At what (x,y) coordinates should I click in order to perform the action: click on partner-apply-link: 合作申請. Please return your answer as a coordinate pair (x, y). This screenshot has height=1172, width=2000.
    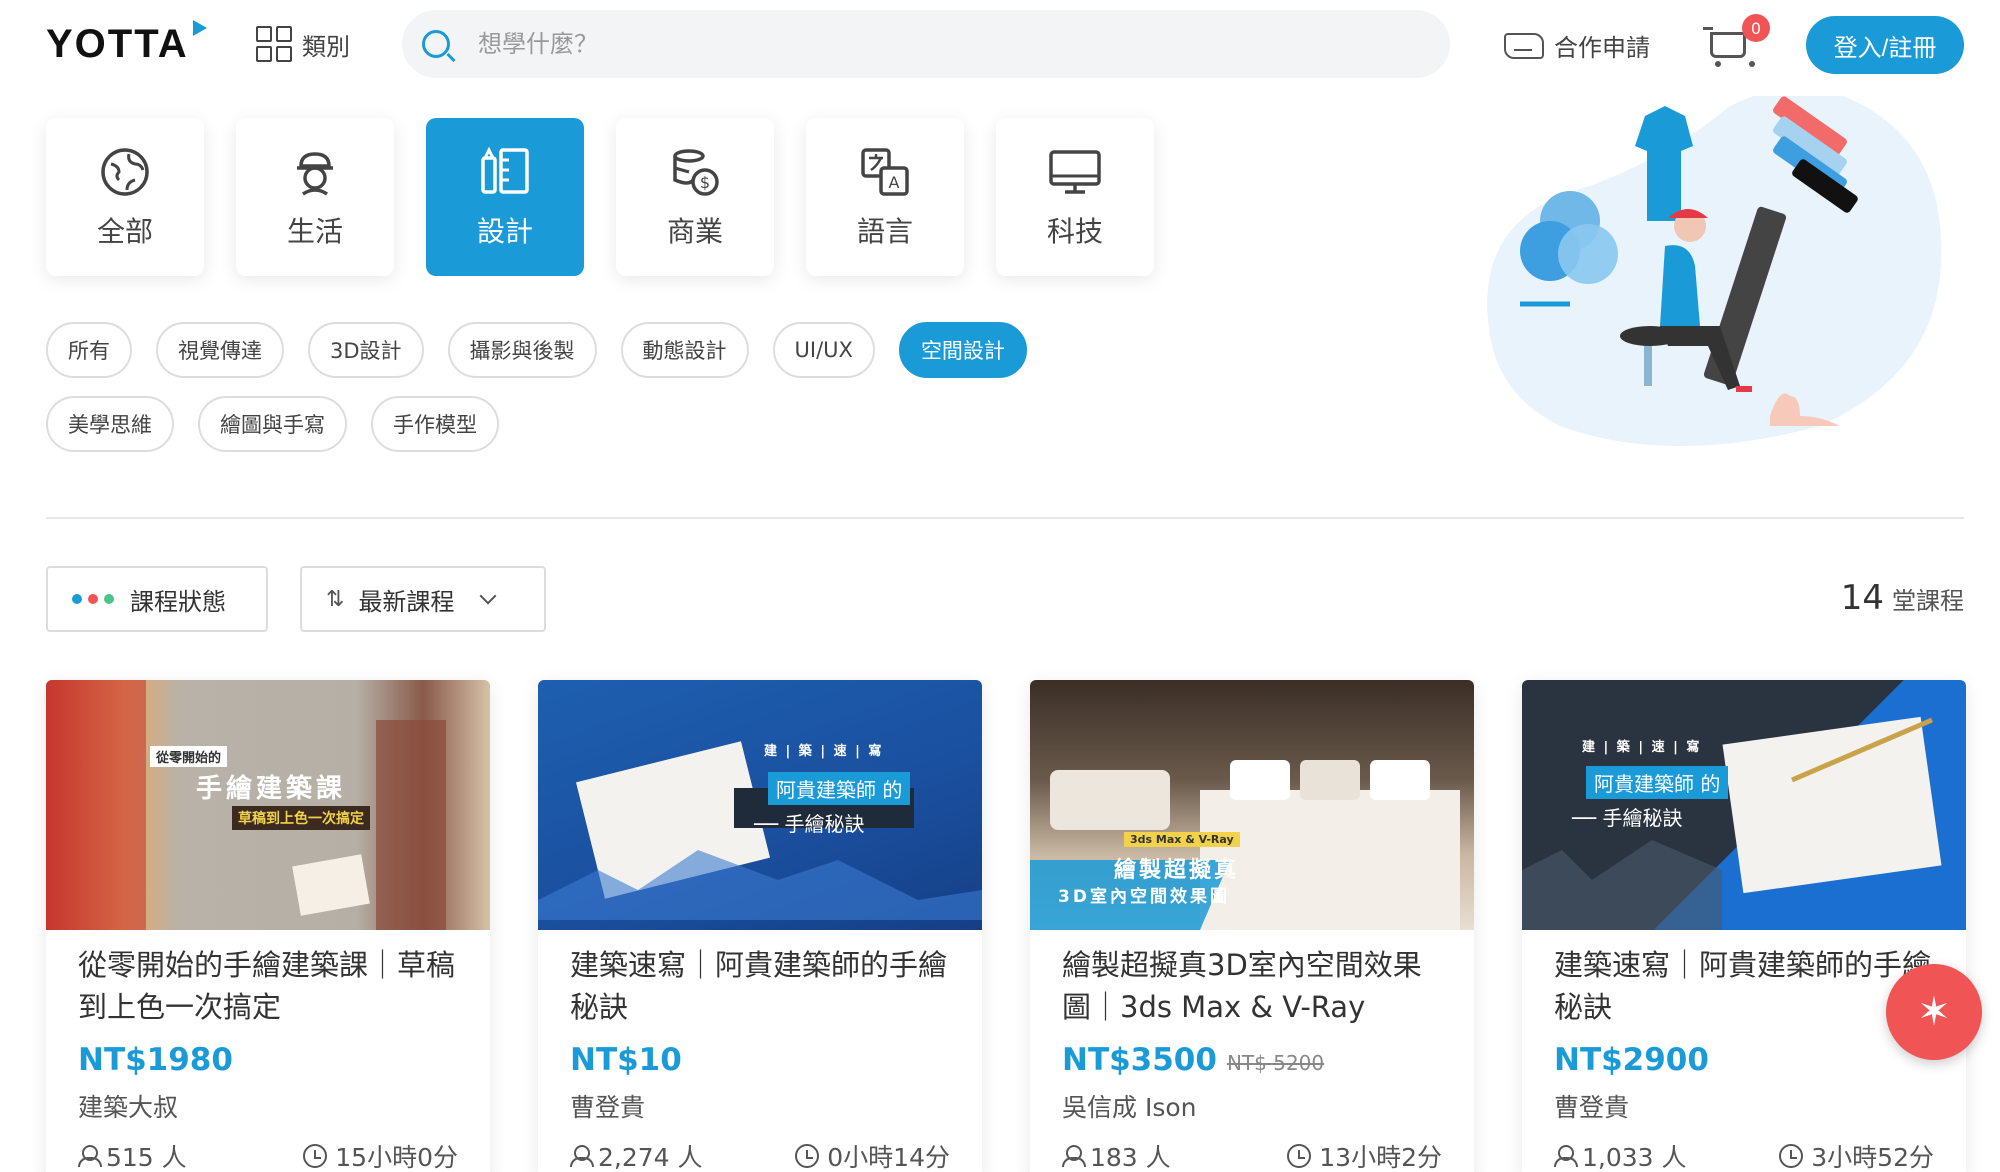
    Looking at the image, I should click on (1577, 45).